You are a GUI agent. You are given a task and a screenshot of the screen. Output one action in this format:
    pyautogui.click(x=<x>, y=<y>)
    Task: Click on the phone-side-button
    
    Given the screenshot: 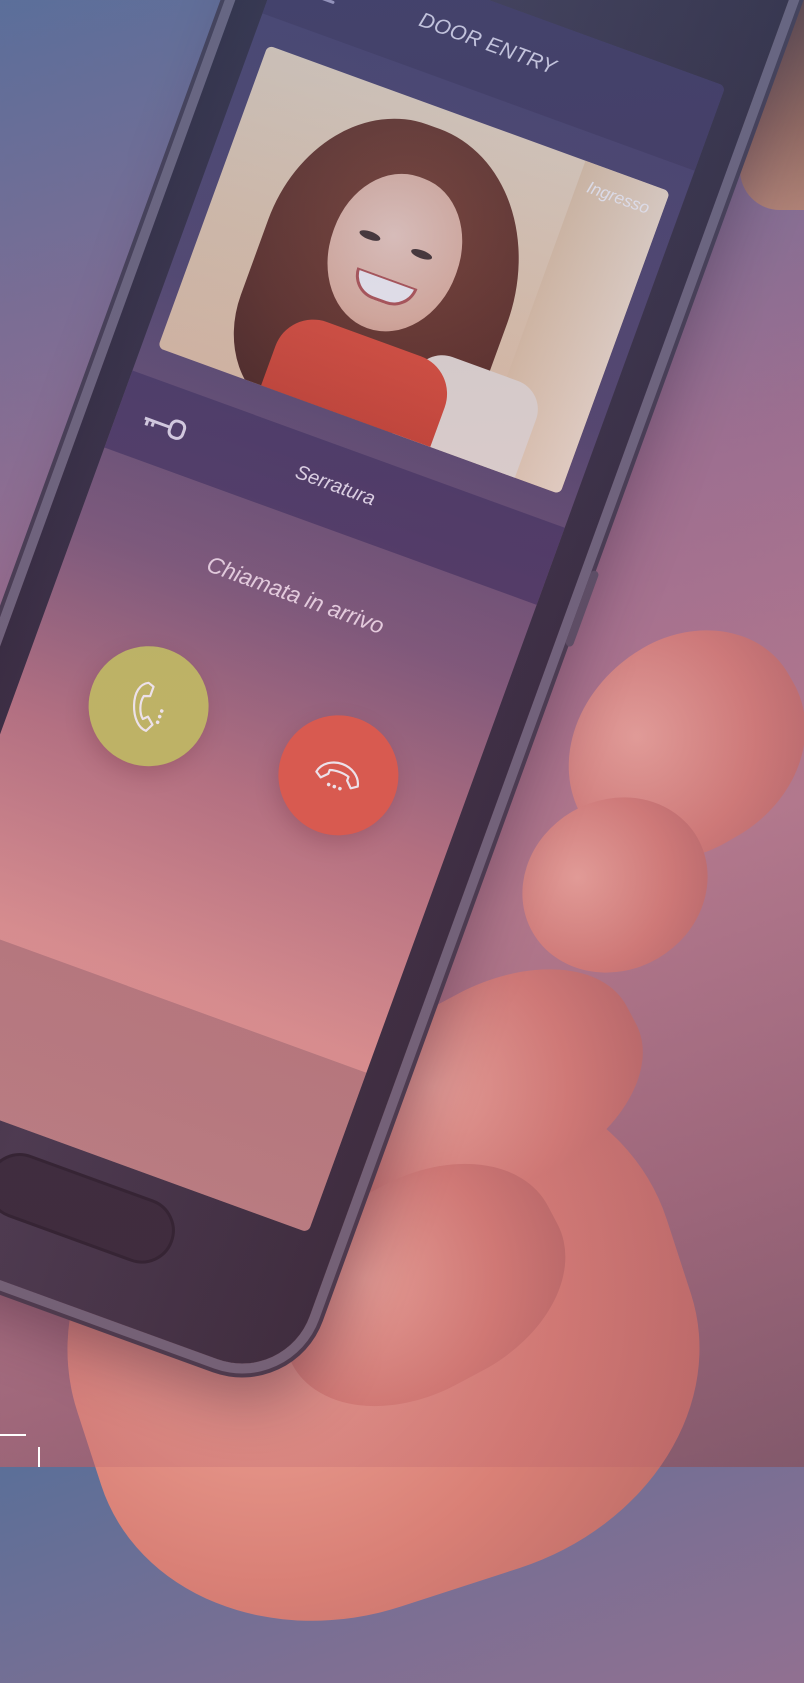 What is the action you would take?
    pyautogui.click(x=582, y=608)
    